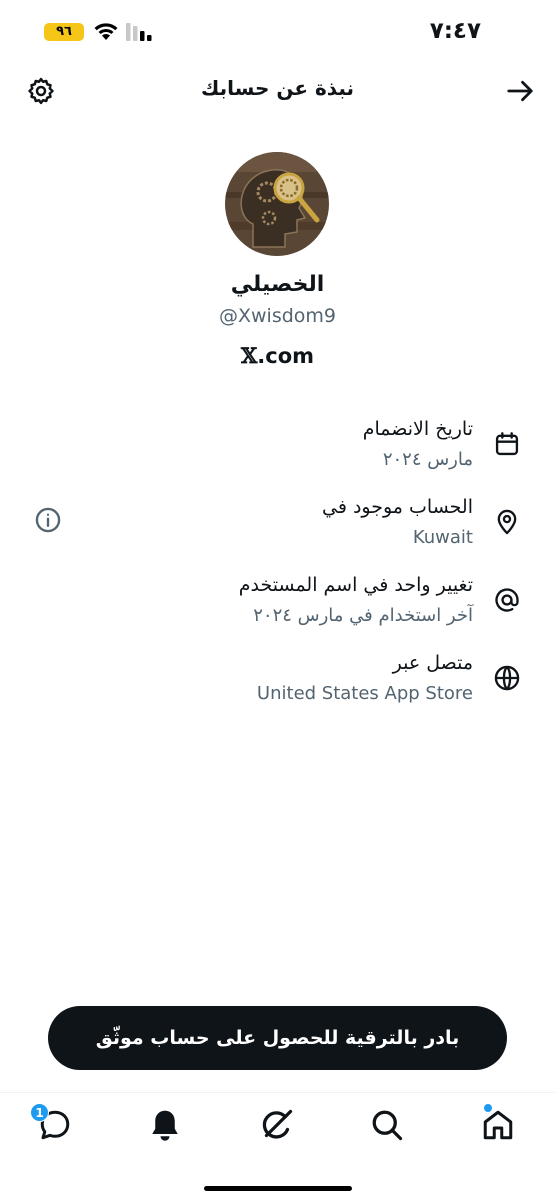 Image resolution: width=555 pixels, height=1200 pixels. What do you see at coordinates (286, 356) in the screenshot?
I see `domain-suffix: .com` at bounding box center [286, 356].